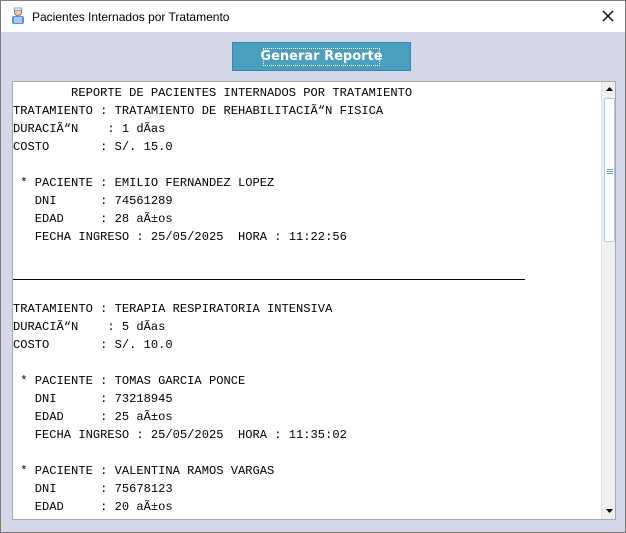 The image size is (626, 533). I want to click on report-line: EDAD : 20 aÃ±os, so click(93, 507).